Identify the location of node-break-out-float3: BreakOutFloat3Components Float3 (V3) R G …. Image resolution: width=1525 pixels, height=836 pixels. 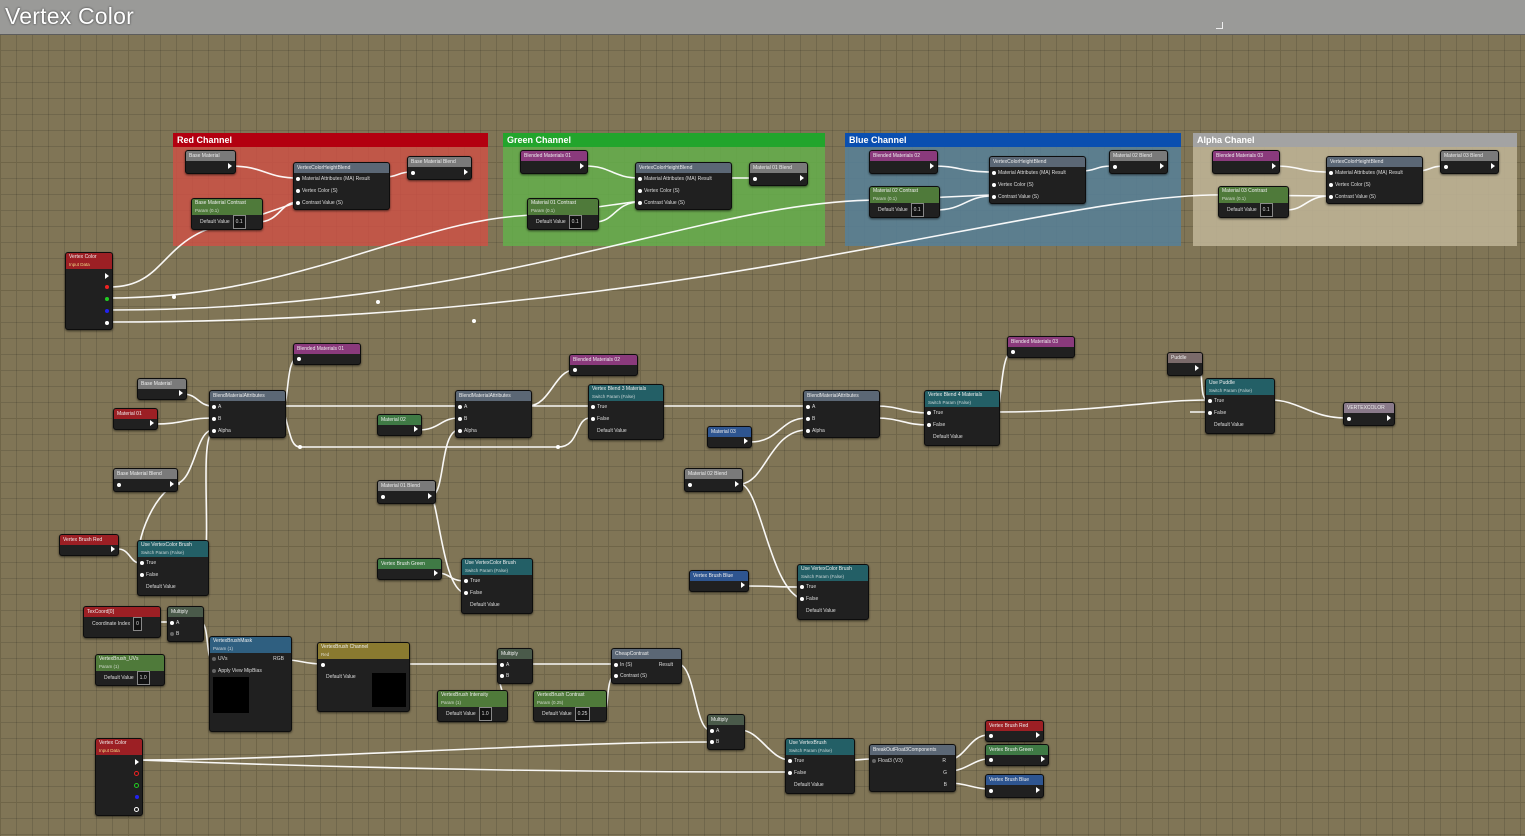
(912, 768).